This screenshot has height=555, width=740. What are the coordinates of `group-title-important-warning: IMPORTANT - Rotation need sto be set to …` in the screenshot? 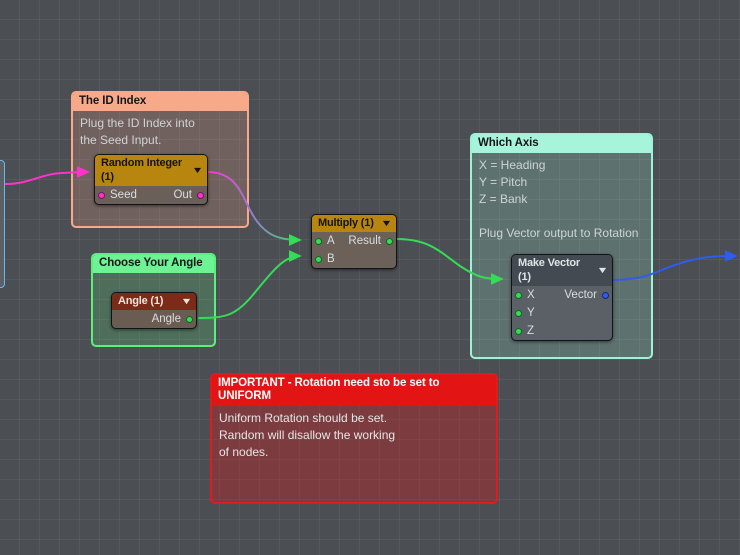 It's located at (354, 390).